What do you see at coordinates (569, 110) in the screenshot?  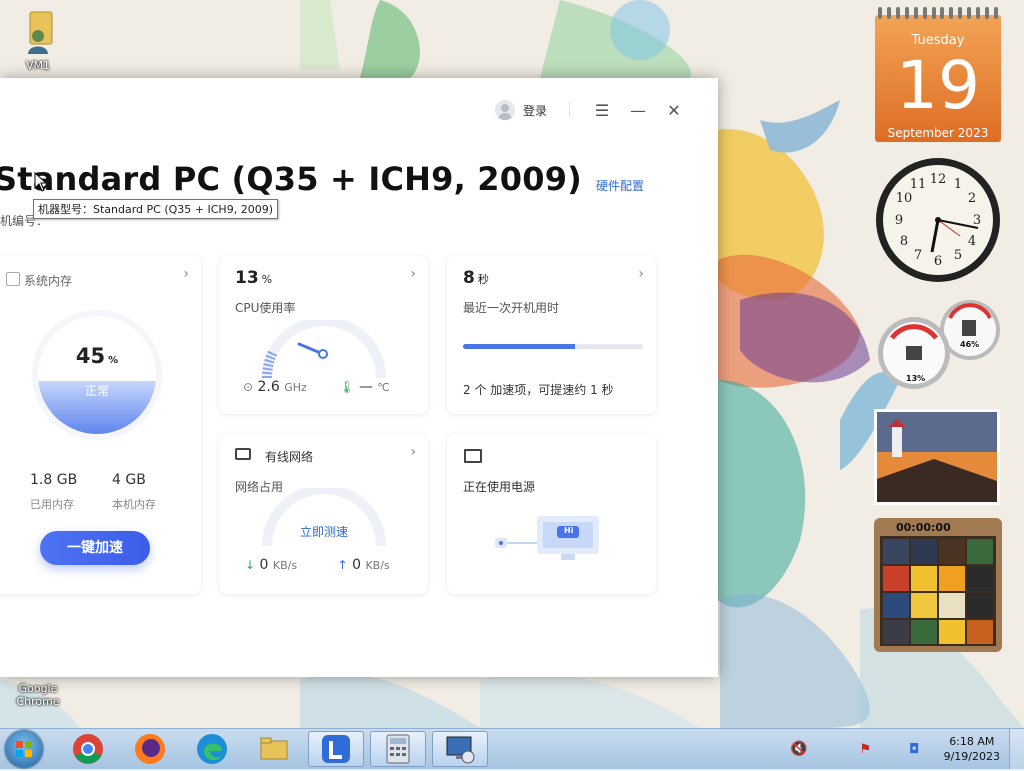 I see `titlebar-divider` at bounding box center [569, 110].